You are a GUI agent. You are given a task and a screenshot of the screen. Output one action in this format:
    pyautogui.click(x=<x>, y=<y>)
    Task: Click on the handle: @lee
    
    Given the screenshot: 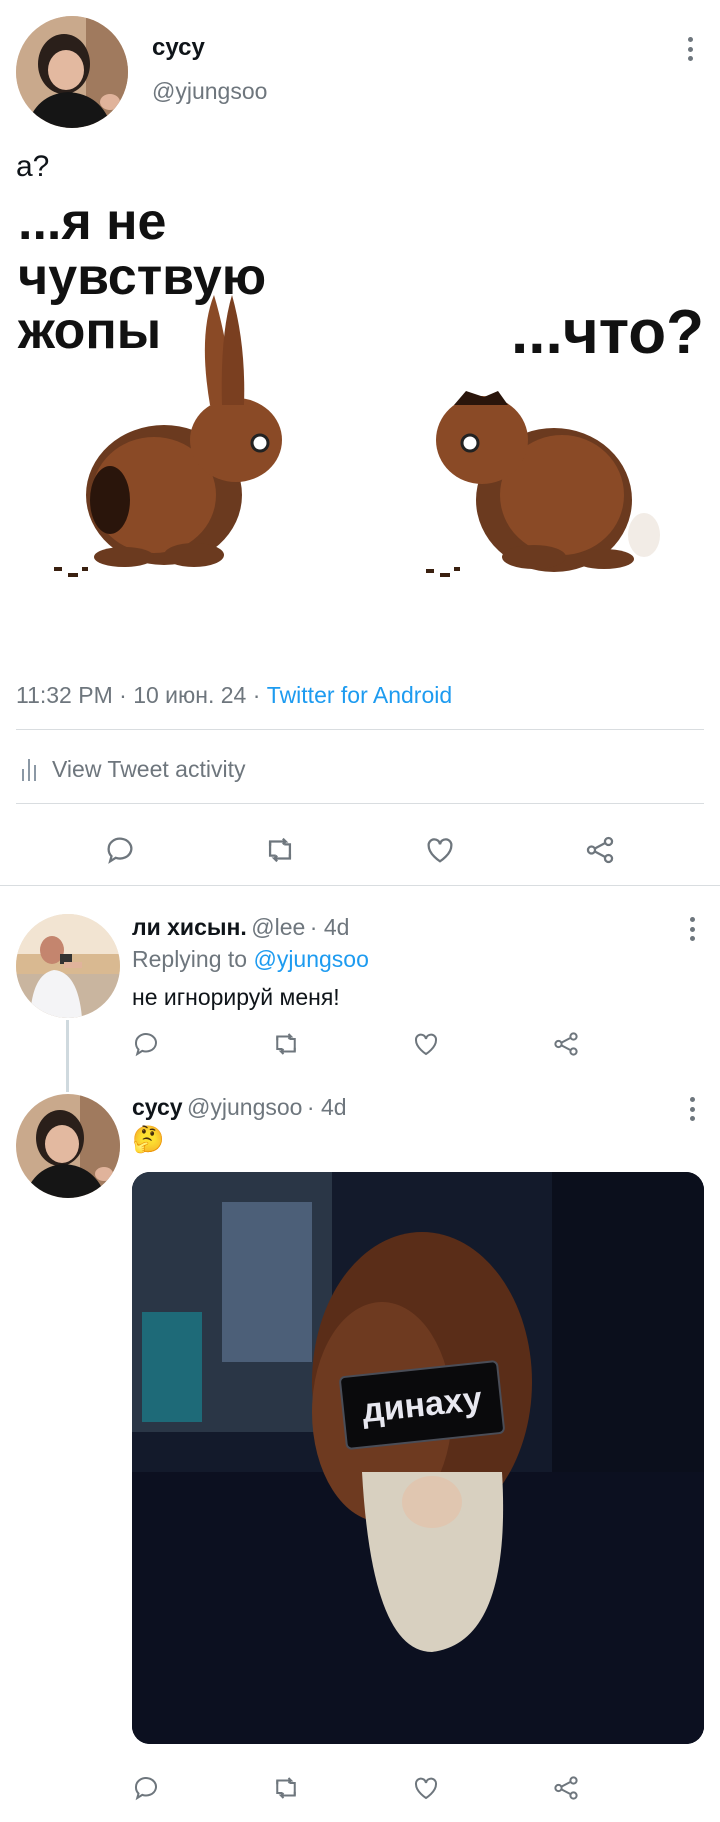 What is the action you would take?
    pyautogui.click(x=278, y=927)
    